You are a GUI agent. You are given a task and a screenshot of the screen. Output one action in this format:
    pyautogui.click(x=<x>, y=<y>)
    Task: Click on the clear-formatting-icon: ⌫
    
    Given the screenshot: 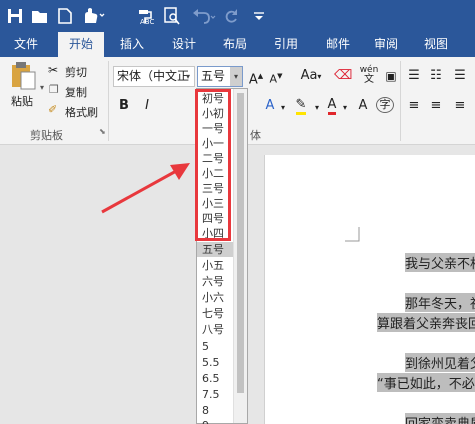 What is the action you would take?
    pyautogui.click(x=343, y=76)
    